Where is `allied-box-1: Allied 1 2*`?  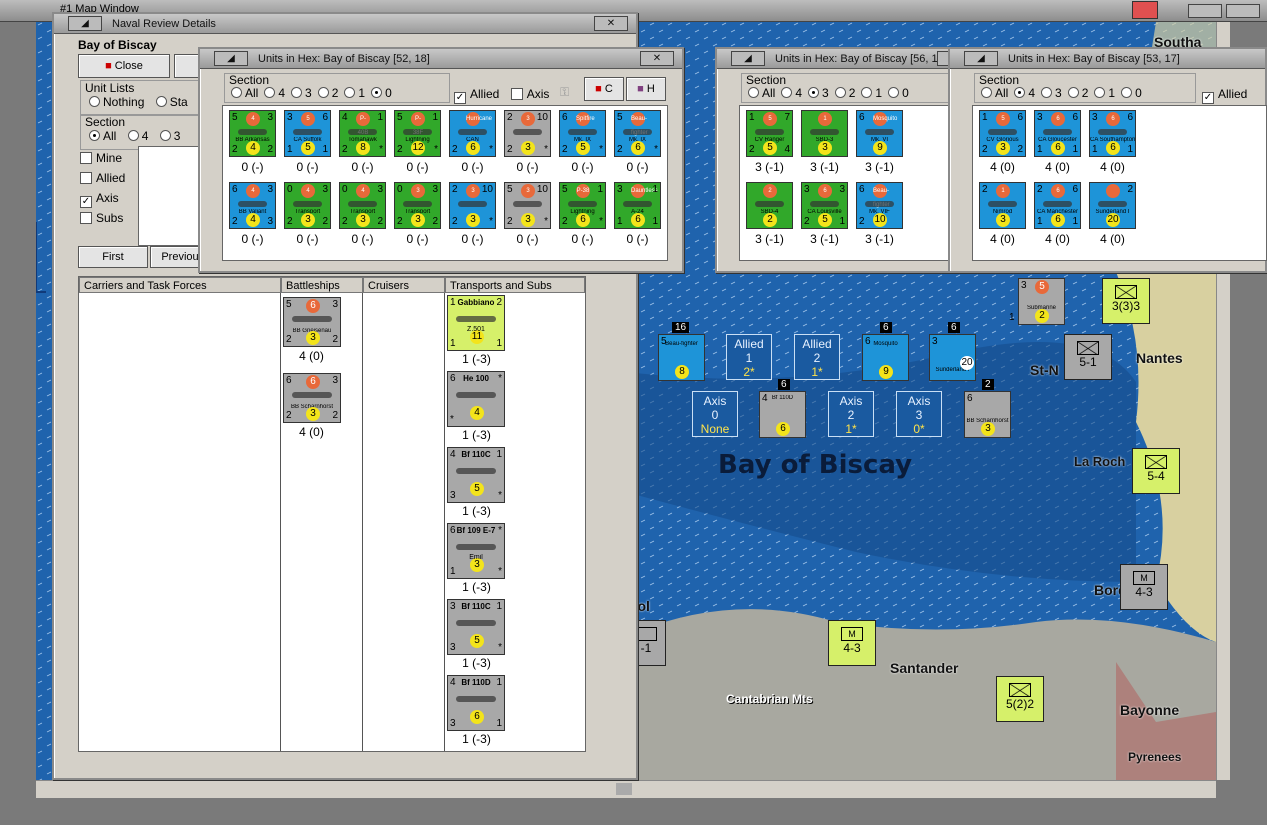 allied-box-1: Allied 1 2* is located at coordinates (749, 357).